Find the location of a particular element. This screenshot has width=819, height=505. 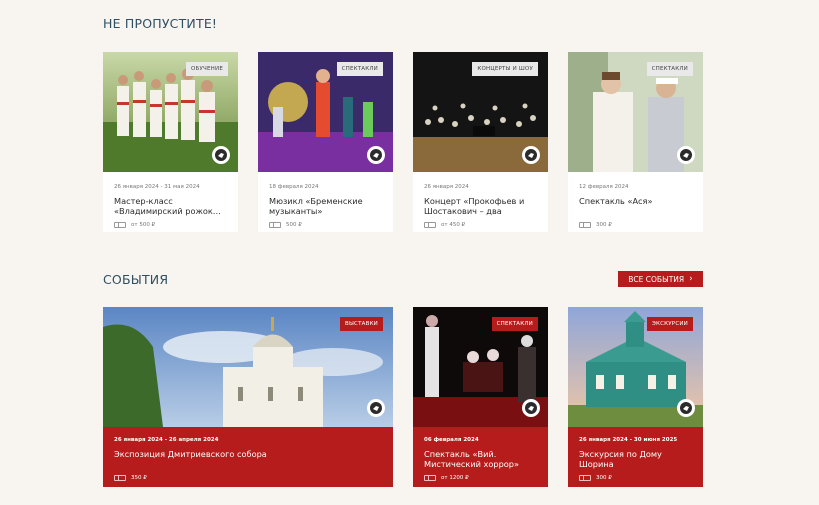

event-title: Мюзикл «Бременские музыканты» is located at coordinates (325, 206).